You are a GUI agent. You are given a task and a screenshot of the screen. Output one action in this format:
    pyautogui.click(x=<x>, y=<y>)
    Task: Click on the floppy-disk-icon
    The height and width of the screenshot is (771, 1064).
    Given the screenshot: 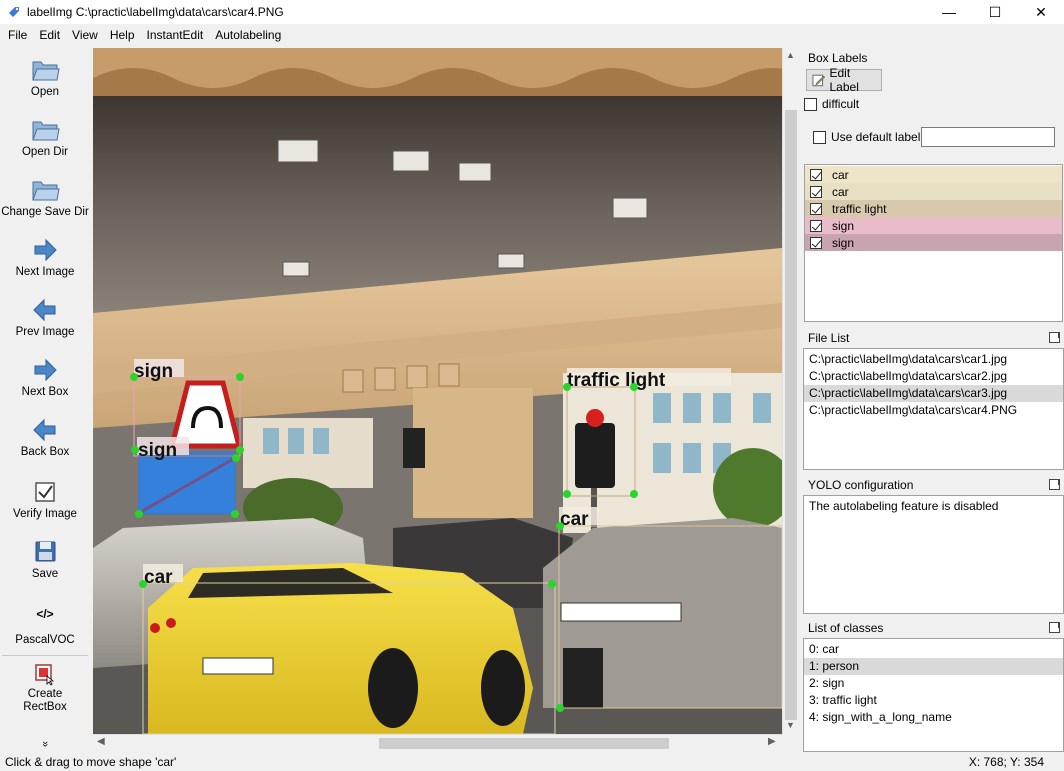 What is the action you would take?
    pyautogui.click(x=45, y=551)
    